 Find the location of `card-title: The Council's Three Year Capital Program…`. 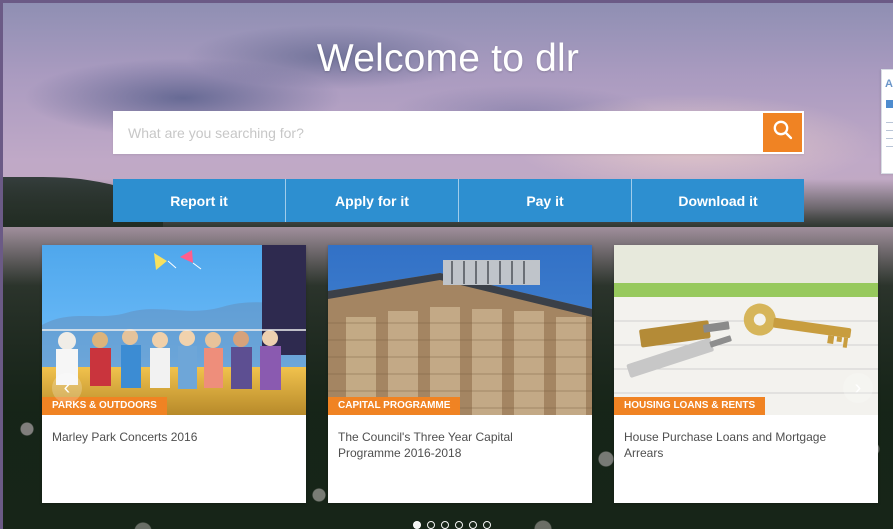

card-title: The Council's Three Year Capital Program… is located at coordinates (425, 445).